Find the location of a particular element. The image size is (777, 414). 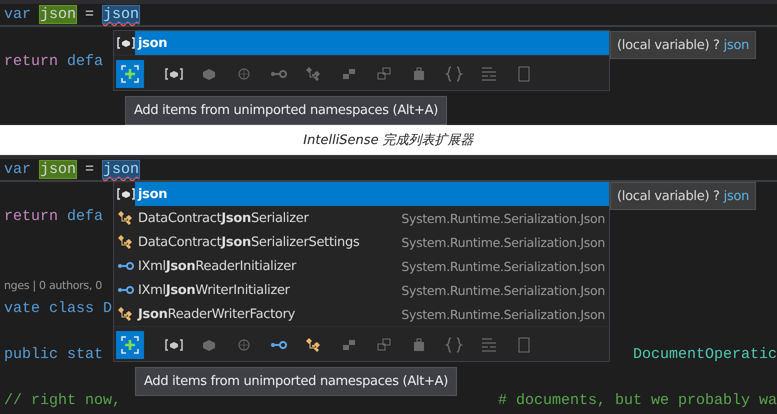

completion-item: JsonReaderWriterFactory System.Runtime.Serialization.Json is located at coordinates (361, 314).